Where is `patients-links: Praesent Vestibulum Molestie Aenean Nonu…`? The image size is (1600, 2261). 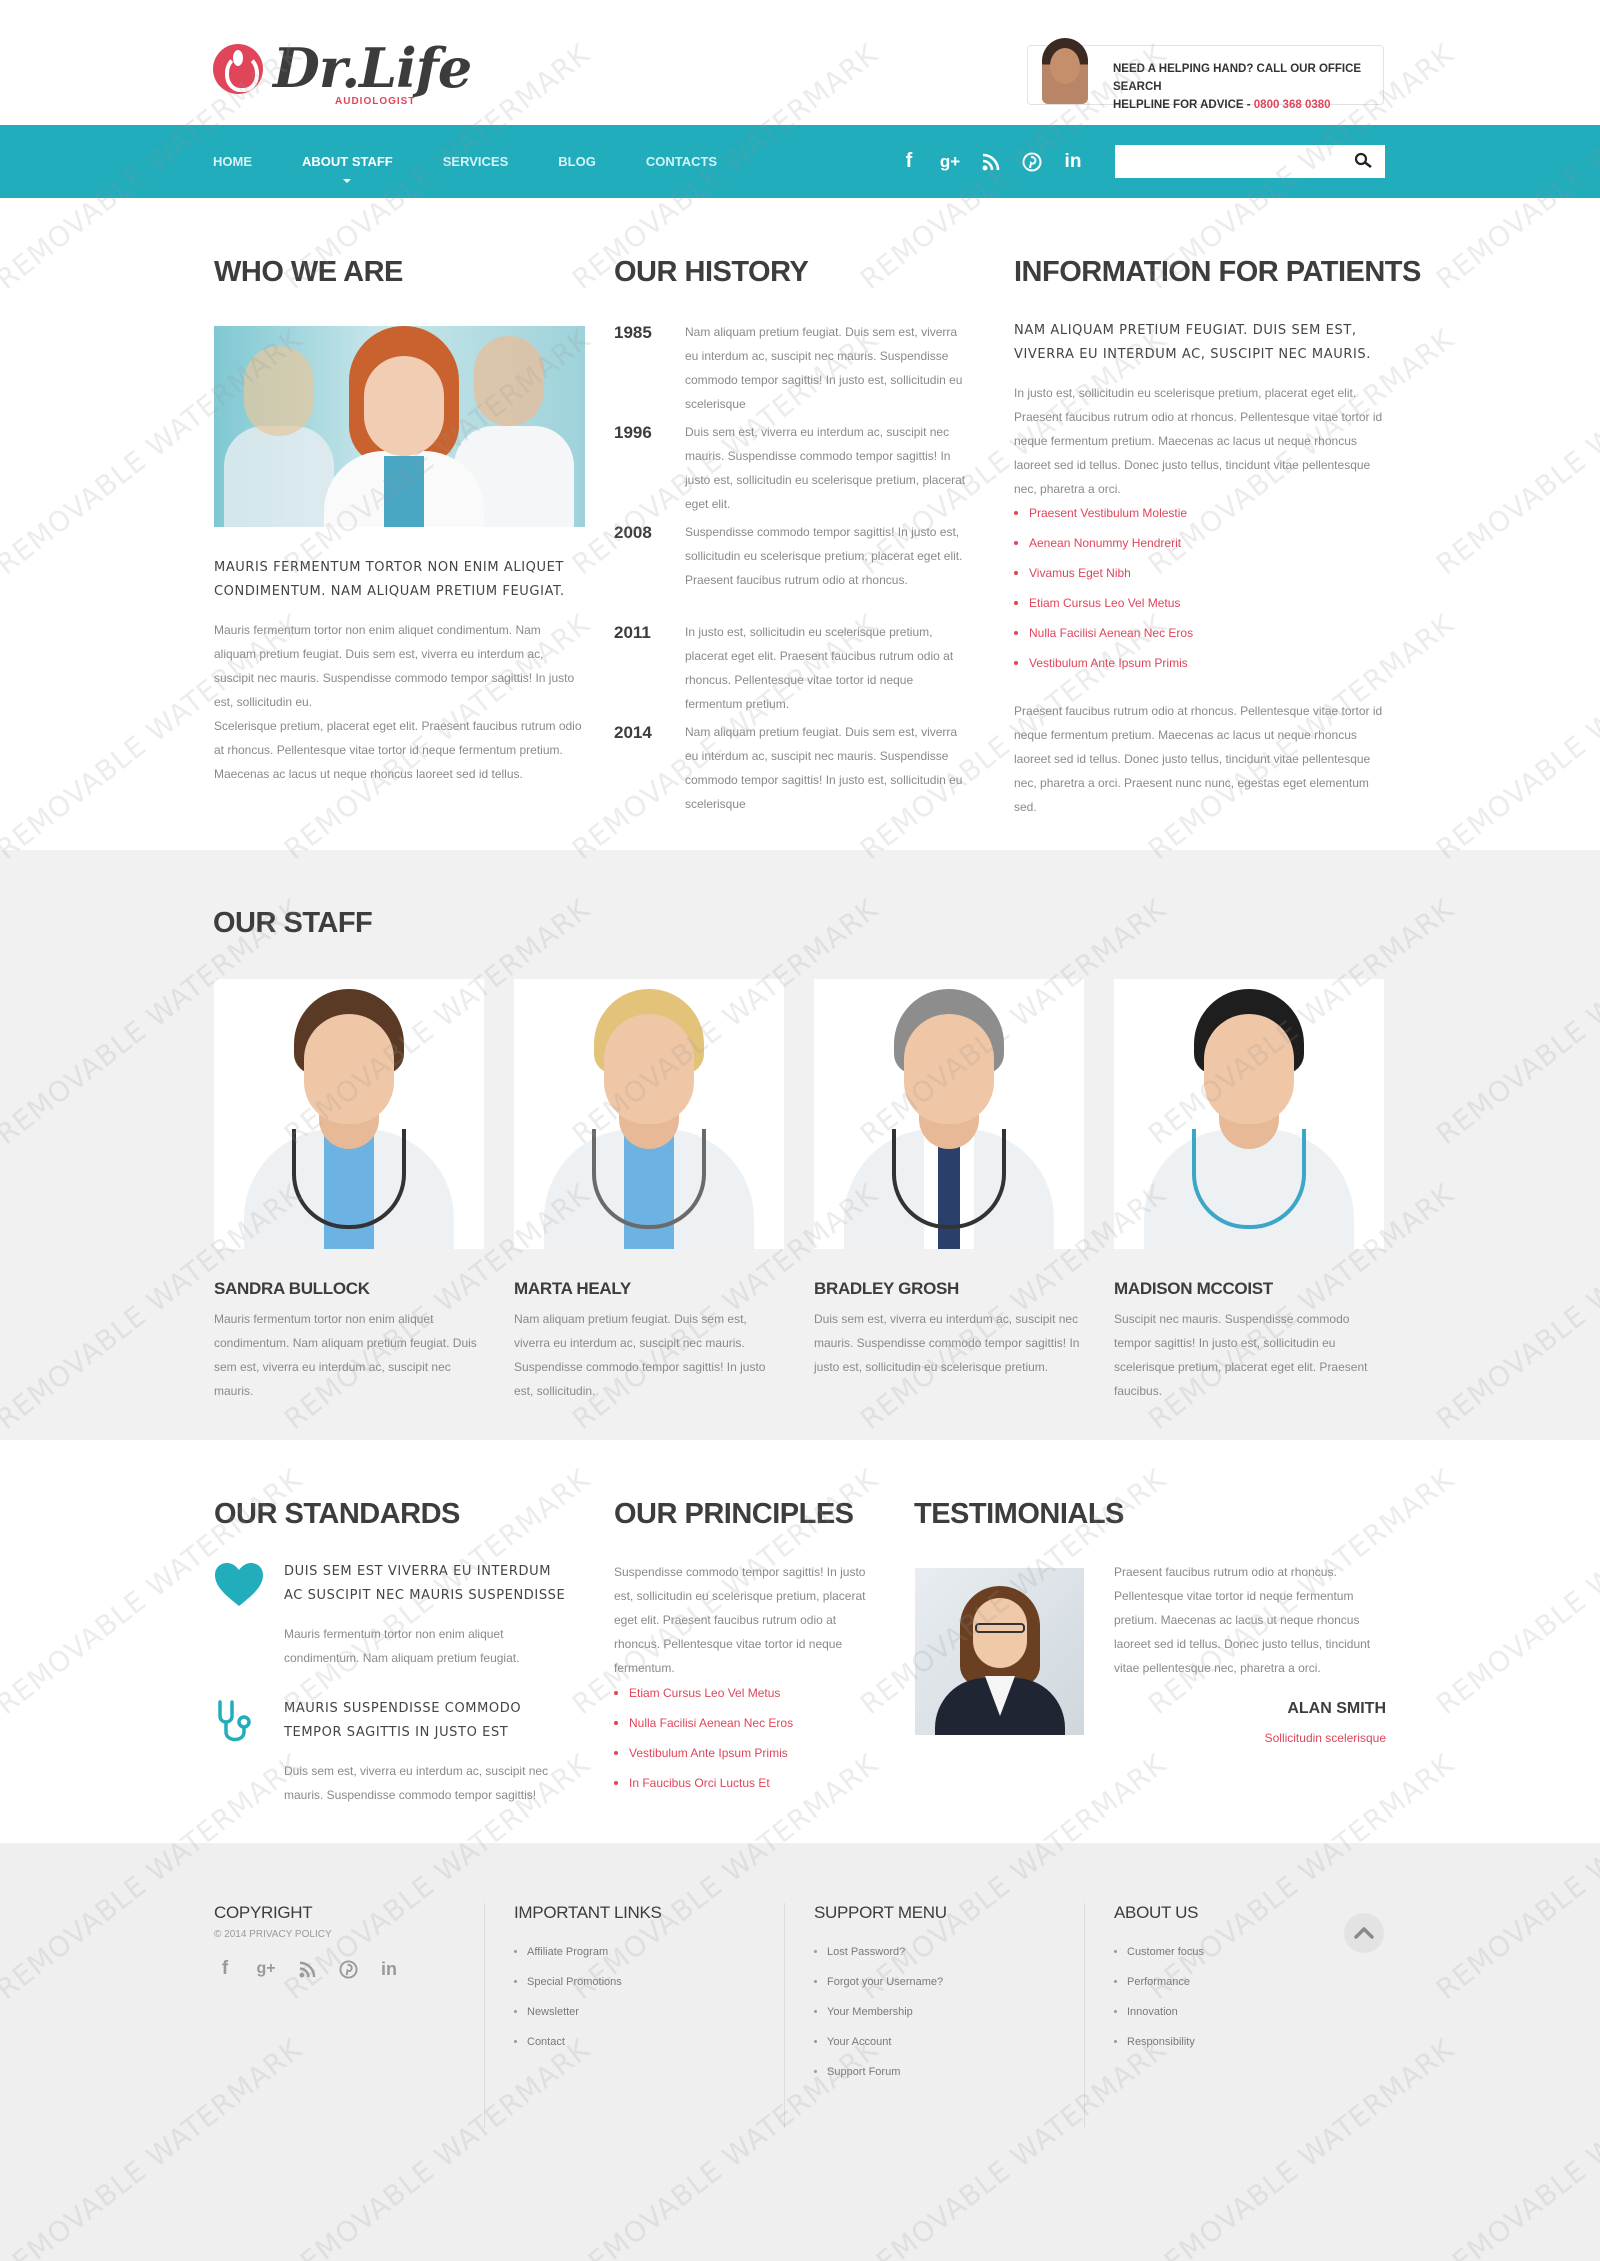
patients-links: Praesent Vestibulum Molestie Aenean Nonu… is located at coordinates (1103, 588).